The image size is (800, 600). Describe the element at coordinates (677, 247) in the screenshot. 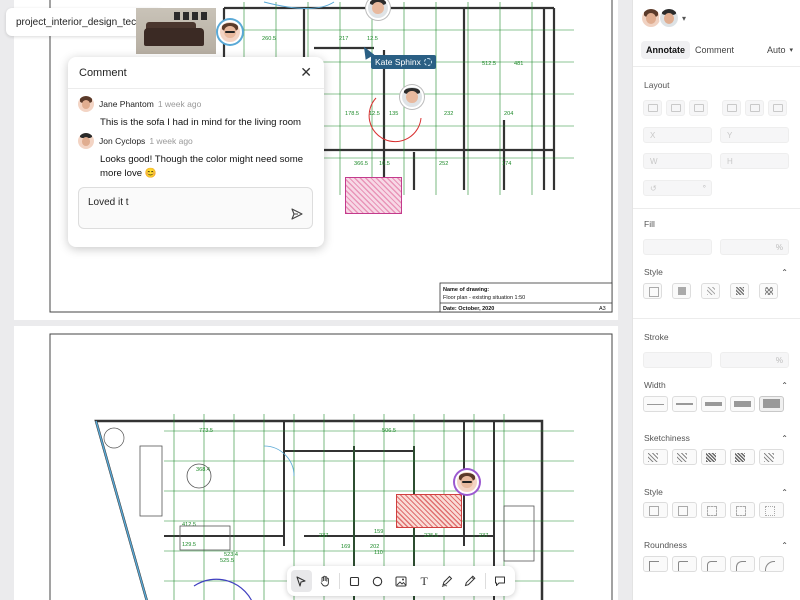

I see `fill-color-field` at that location.